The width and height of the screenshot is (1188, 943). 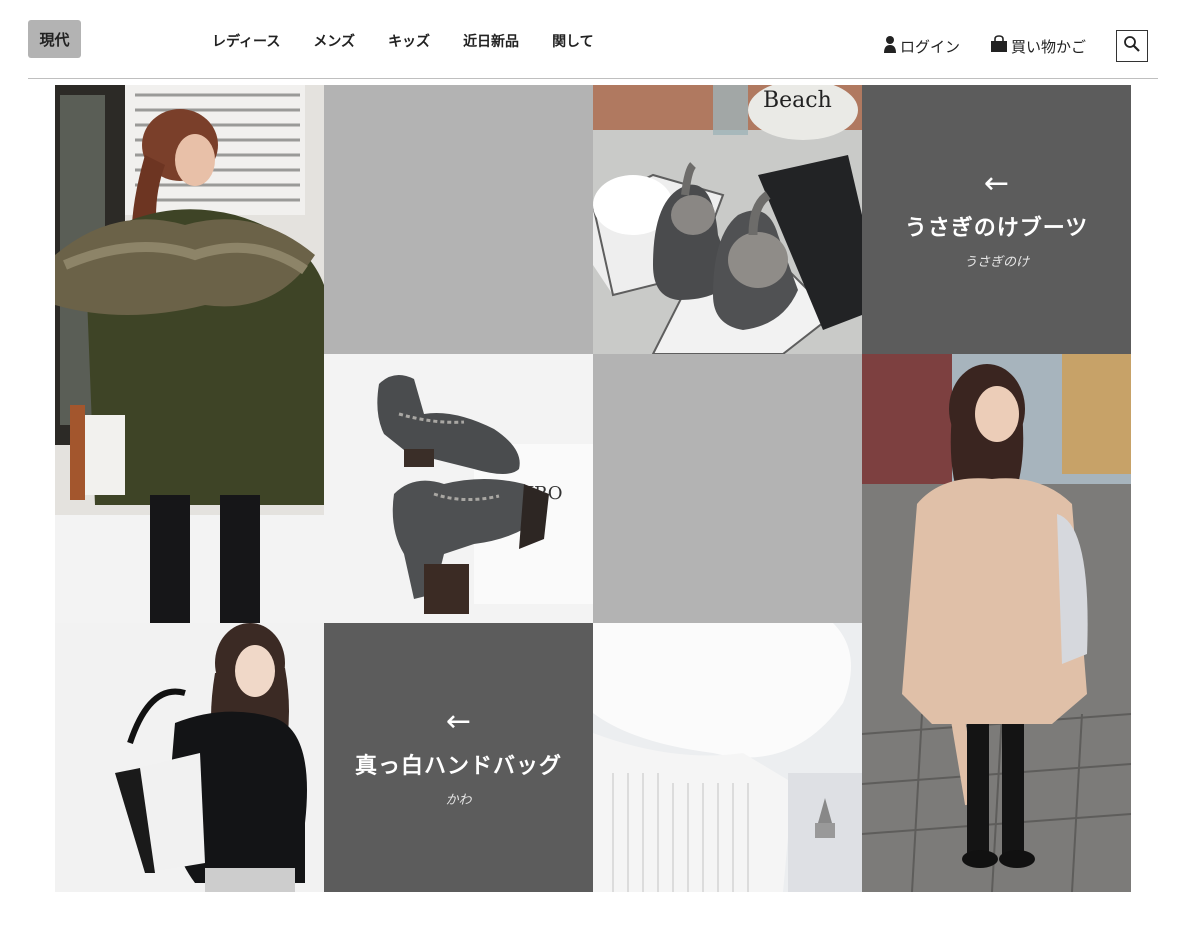 I want to click on tile-rabbit-fur-boots-photo: Beach, so click(x=727, y=219).